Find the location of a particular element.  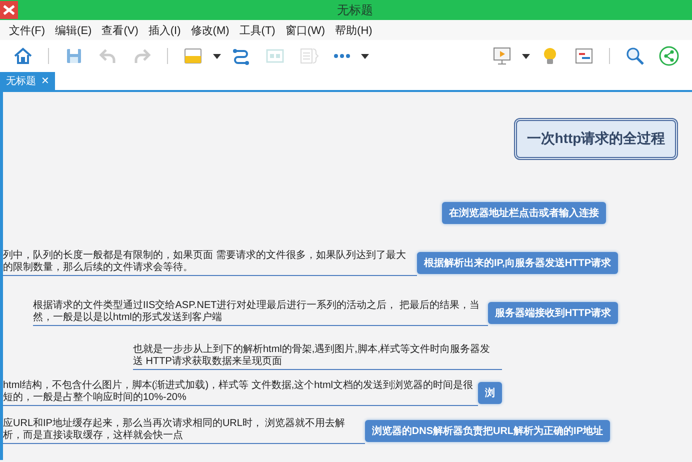

menu-item: 窗口(W) is located at coordinates (305, 30).